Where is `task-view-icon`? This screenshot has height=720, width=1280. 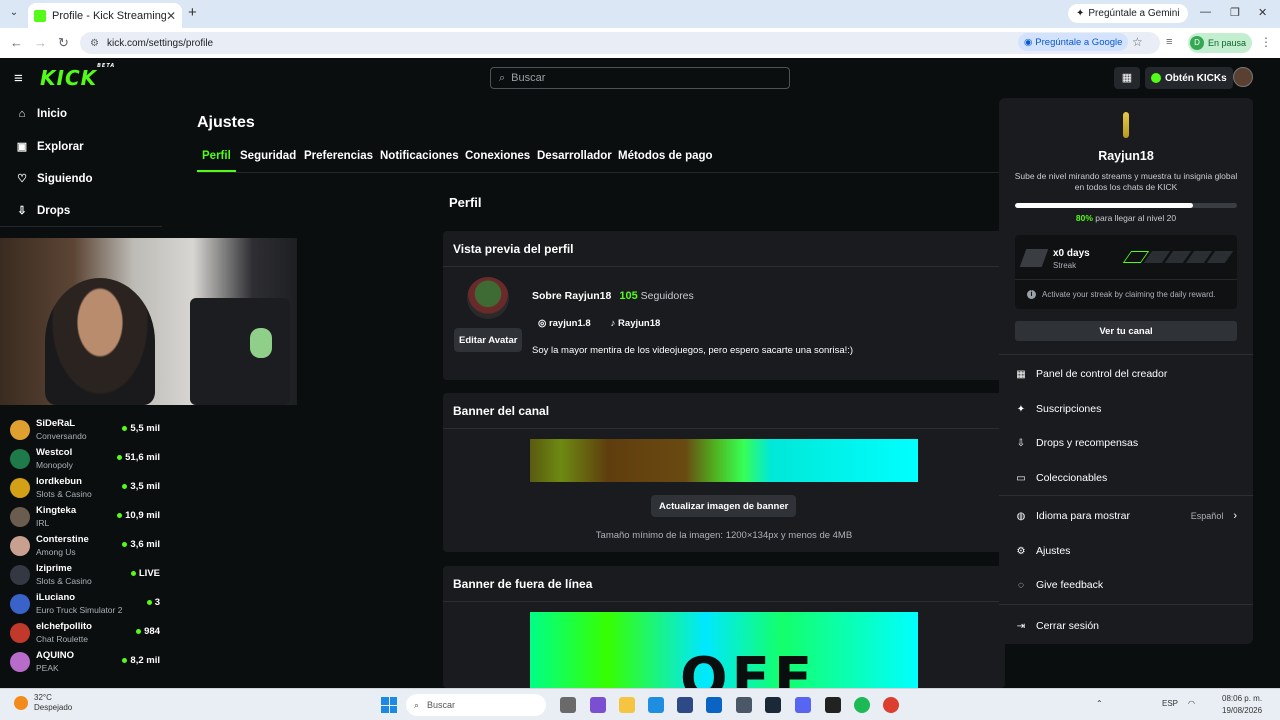
task-view-icon is located at coordinates (568, 705).